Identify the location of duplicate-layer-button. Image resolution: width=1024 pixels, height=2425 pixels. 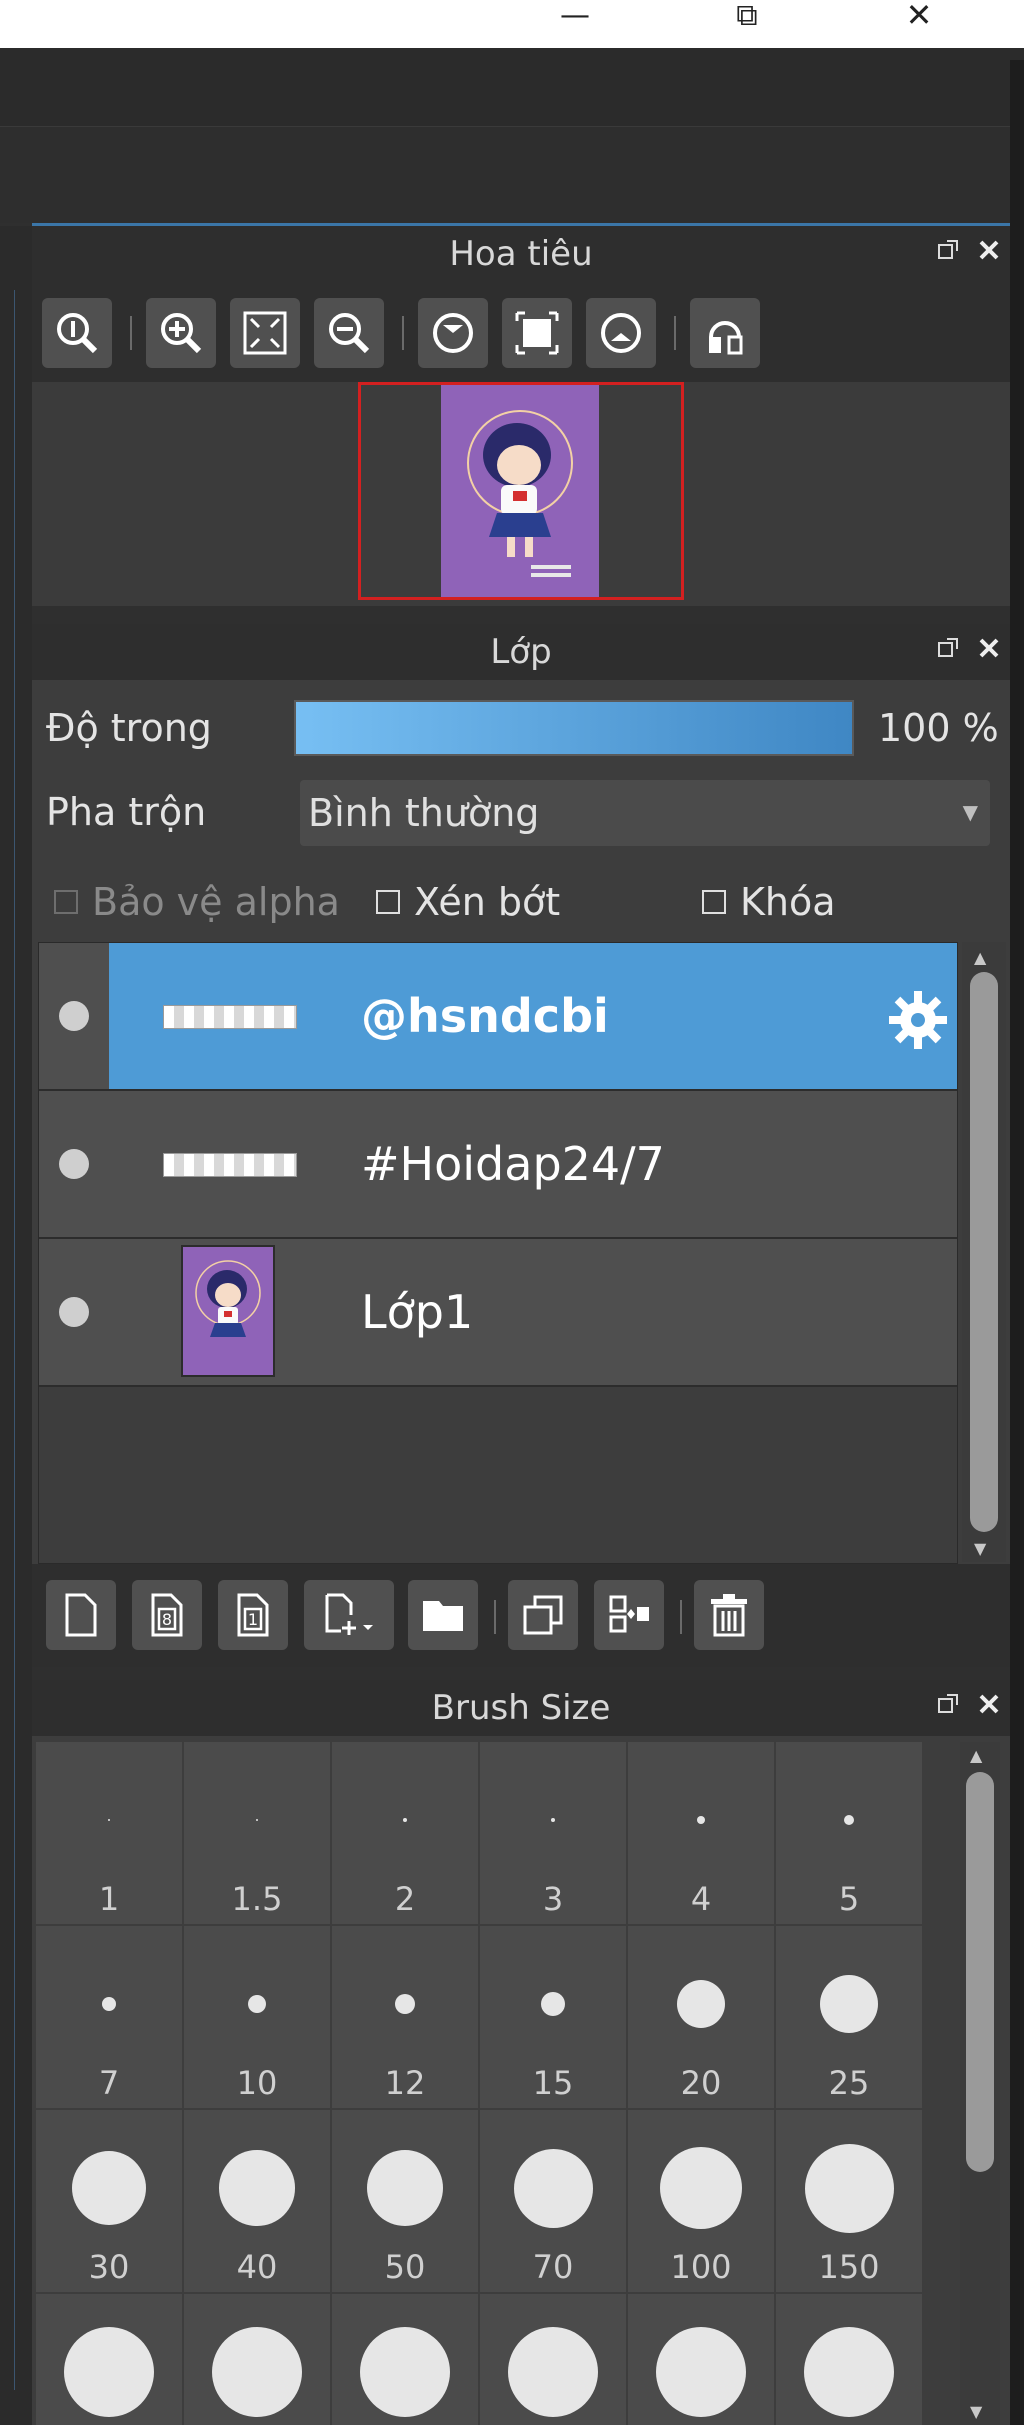
(543, 1615).